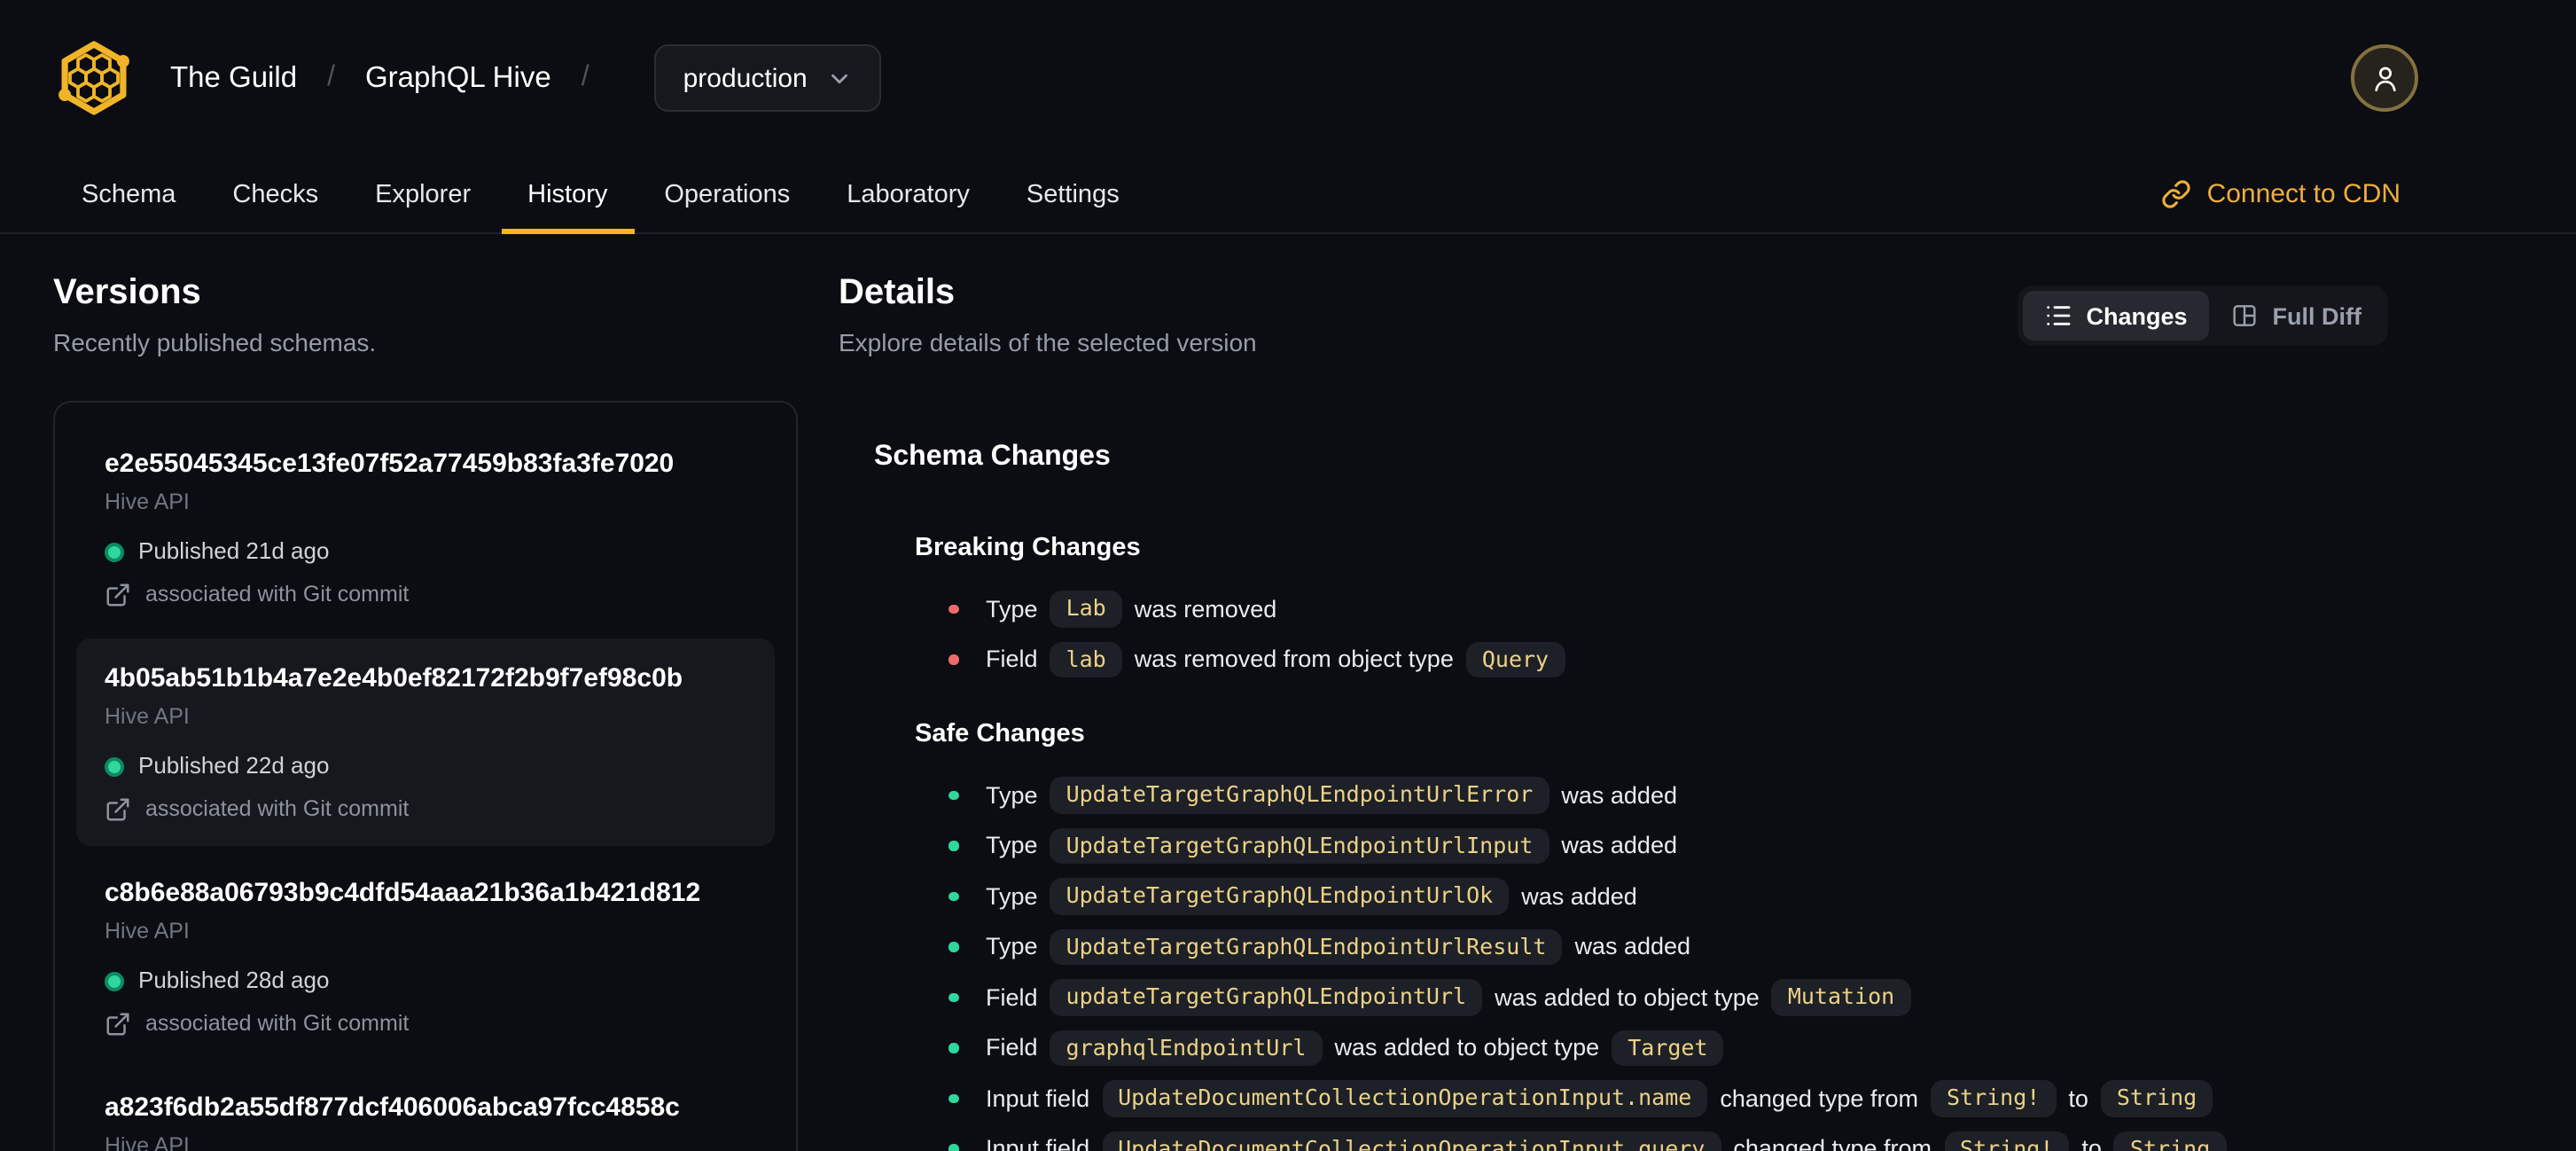 The image size is (2576, 1151). Describe the element at coordinates (233, 78) in the screenshot. I see `breadcrumb-org: The Guild` at that location.